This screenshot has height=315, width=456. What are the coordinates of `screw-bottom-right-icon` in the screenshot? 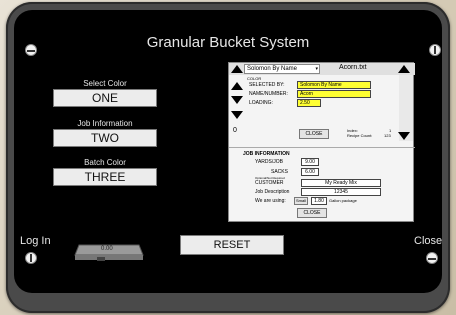 It's located at (432, 258).